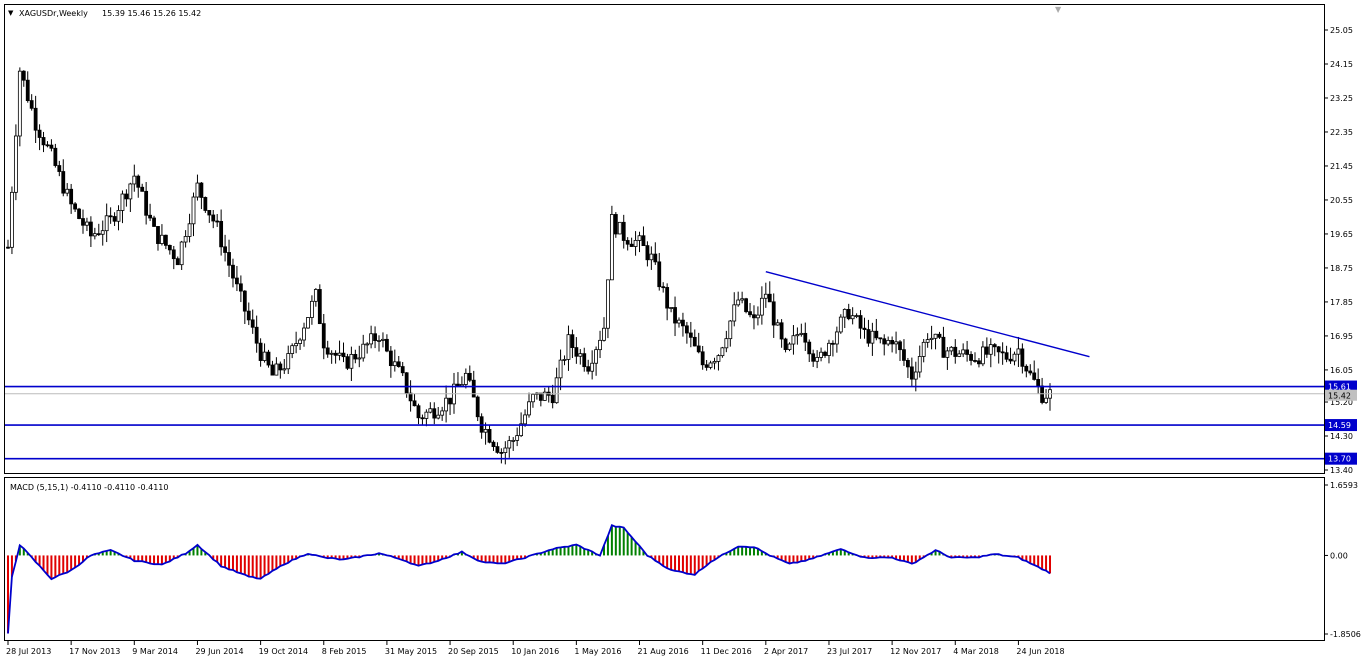  What do you see at coordinates (1341, 132) in the screenshot?
I see `price-tick-label: 22.35` at bounding box center [1341, 132].